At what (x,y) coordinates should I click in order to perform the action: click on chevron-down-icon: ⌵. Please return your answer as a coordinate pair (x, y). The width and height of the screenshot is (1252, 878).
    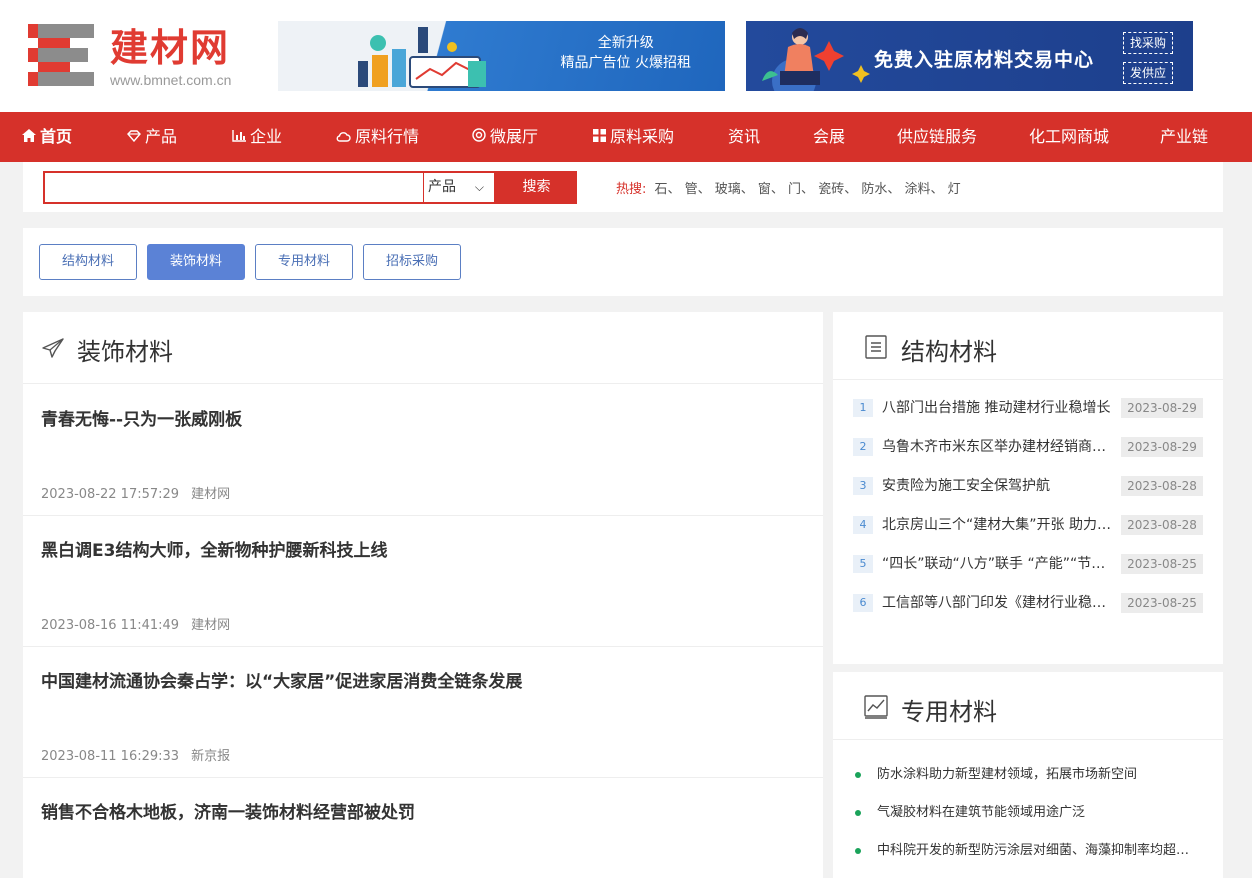
    Looking at the image, I should click on (479, 187).